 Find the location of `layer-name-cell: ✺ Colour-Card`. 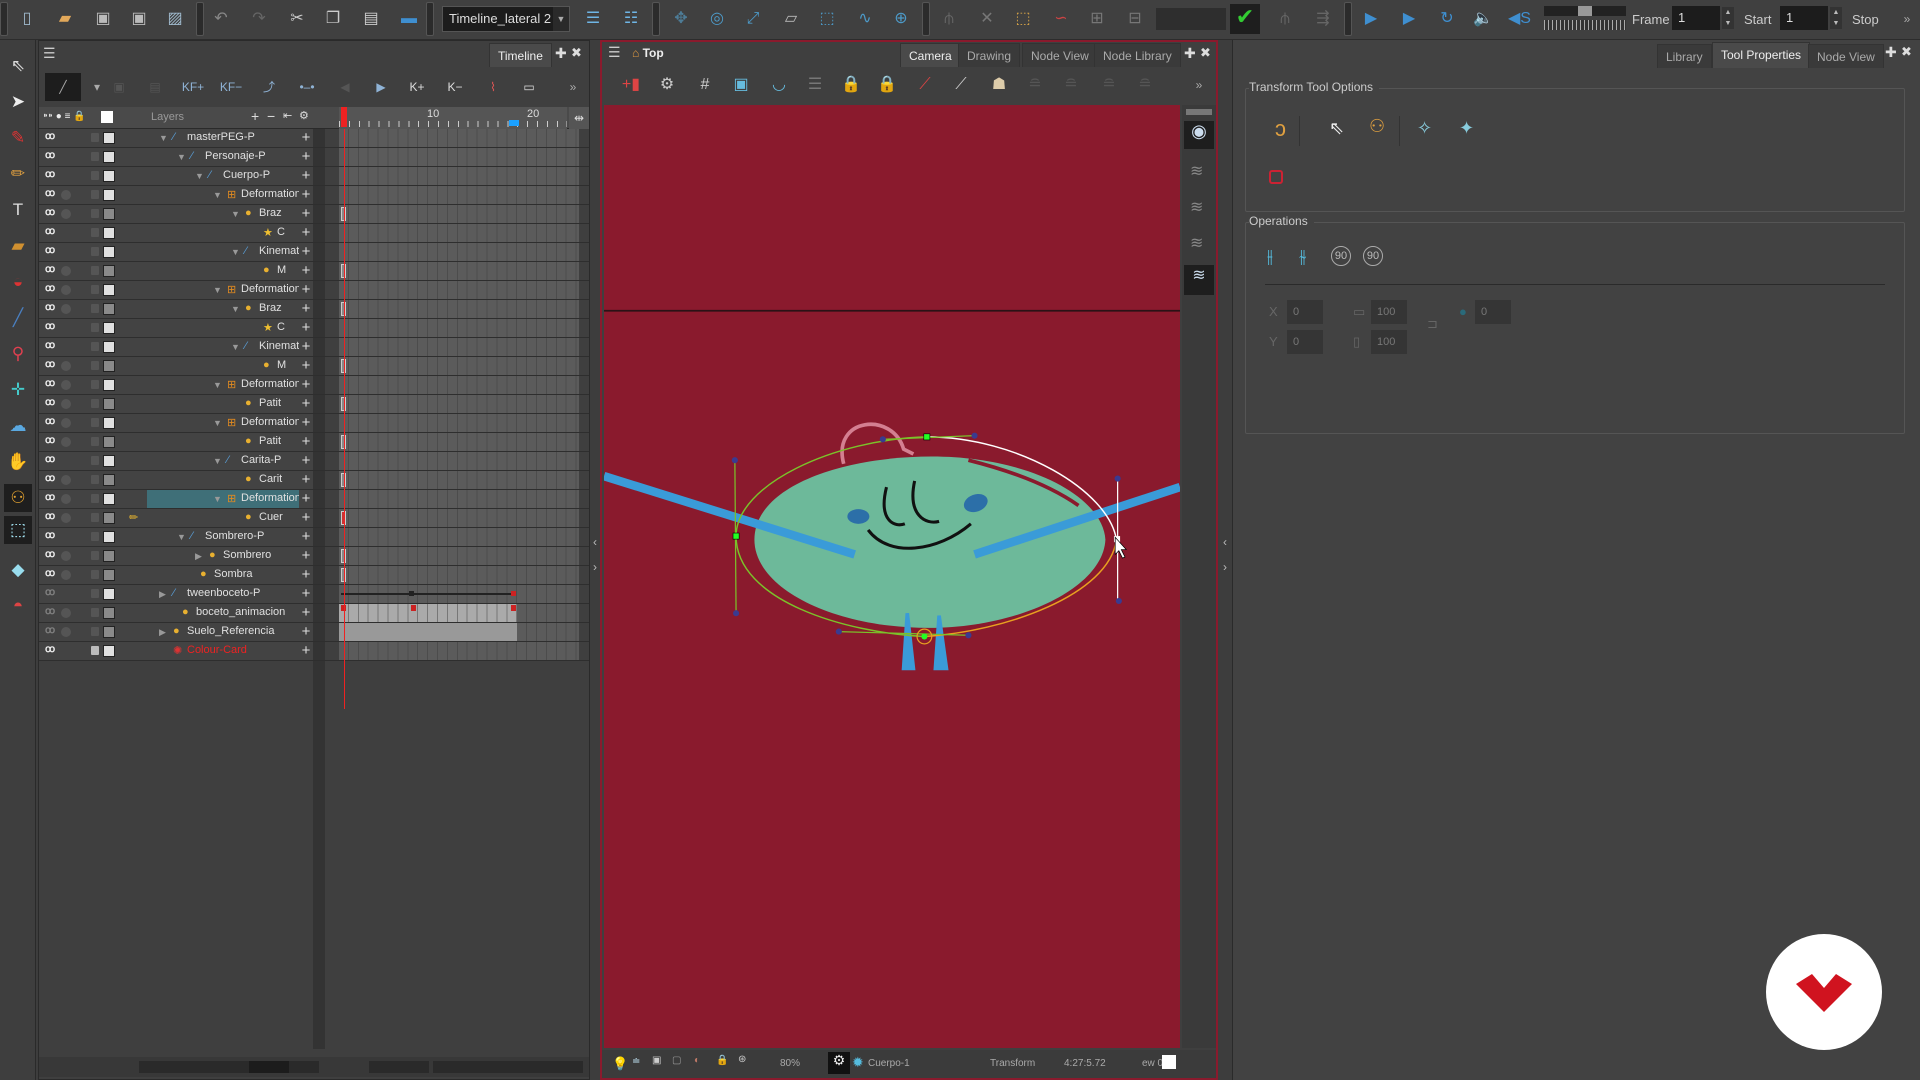

layer-name-cell: ✺ Colour-Card is located at coordinates (230, 651).